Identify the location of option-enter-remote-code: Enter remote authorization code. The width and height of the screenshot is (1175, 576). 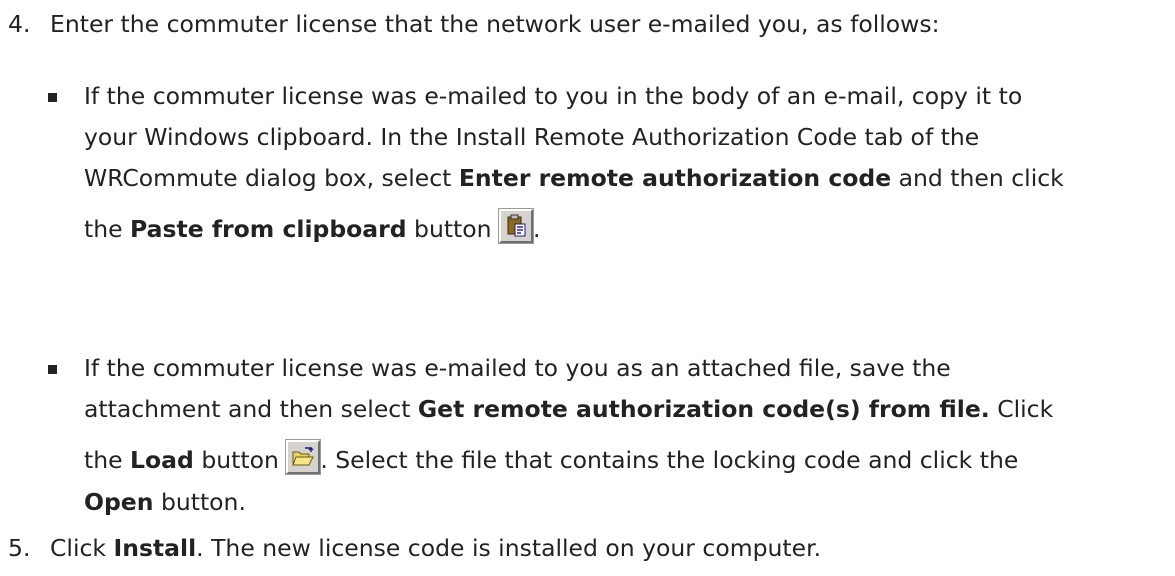
(675, 178).